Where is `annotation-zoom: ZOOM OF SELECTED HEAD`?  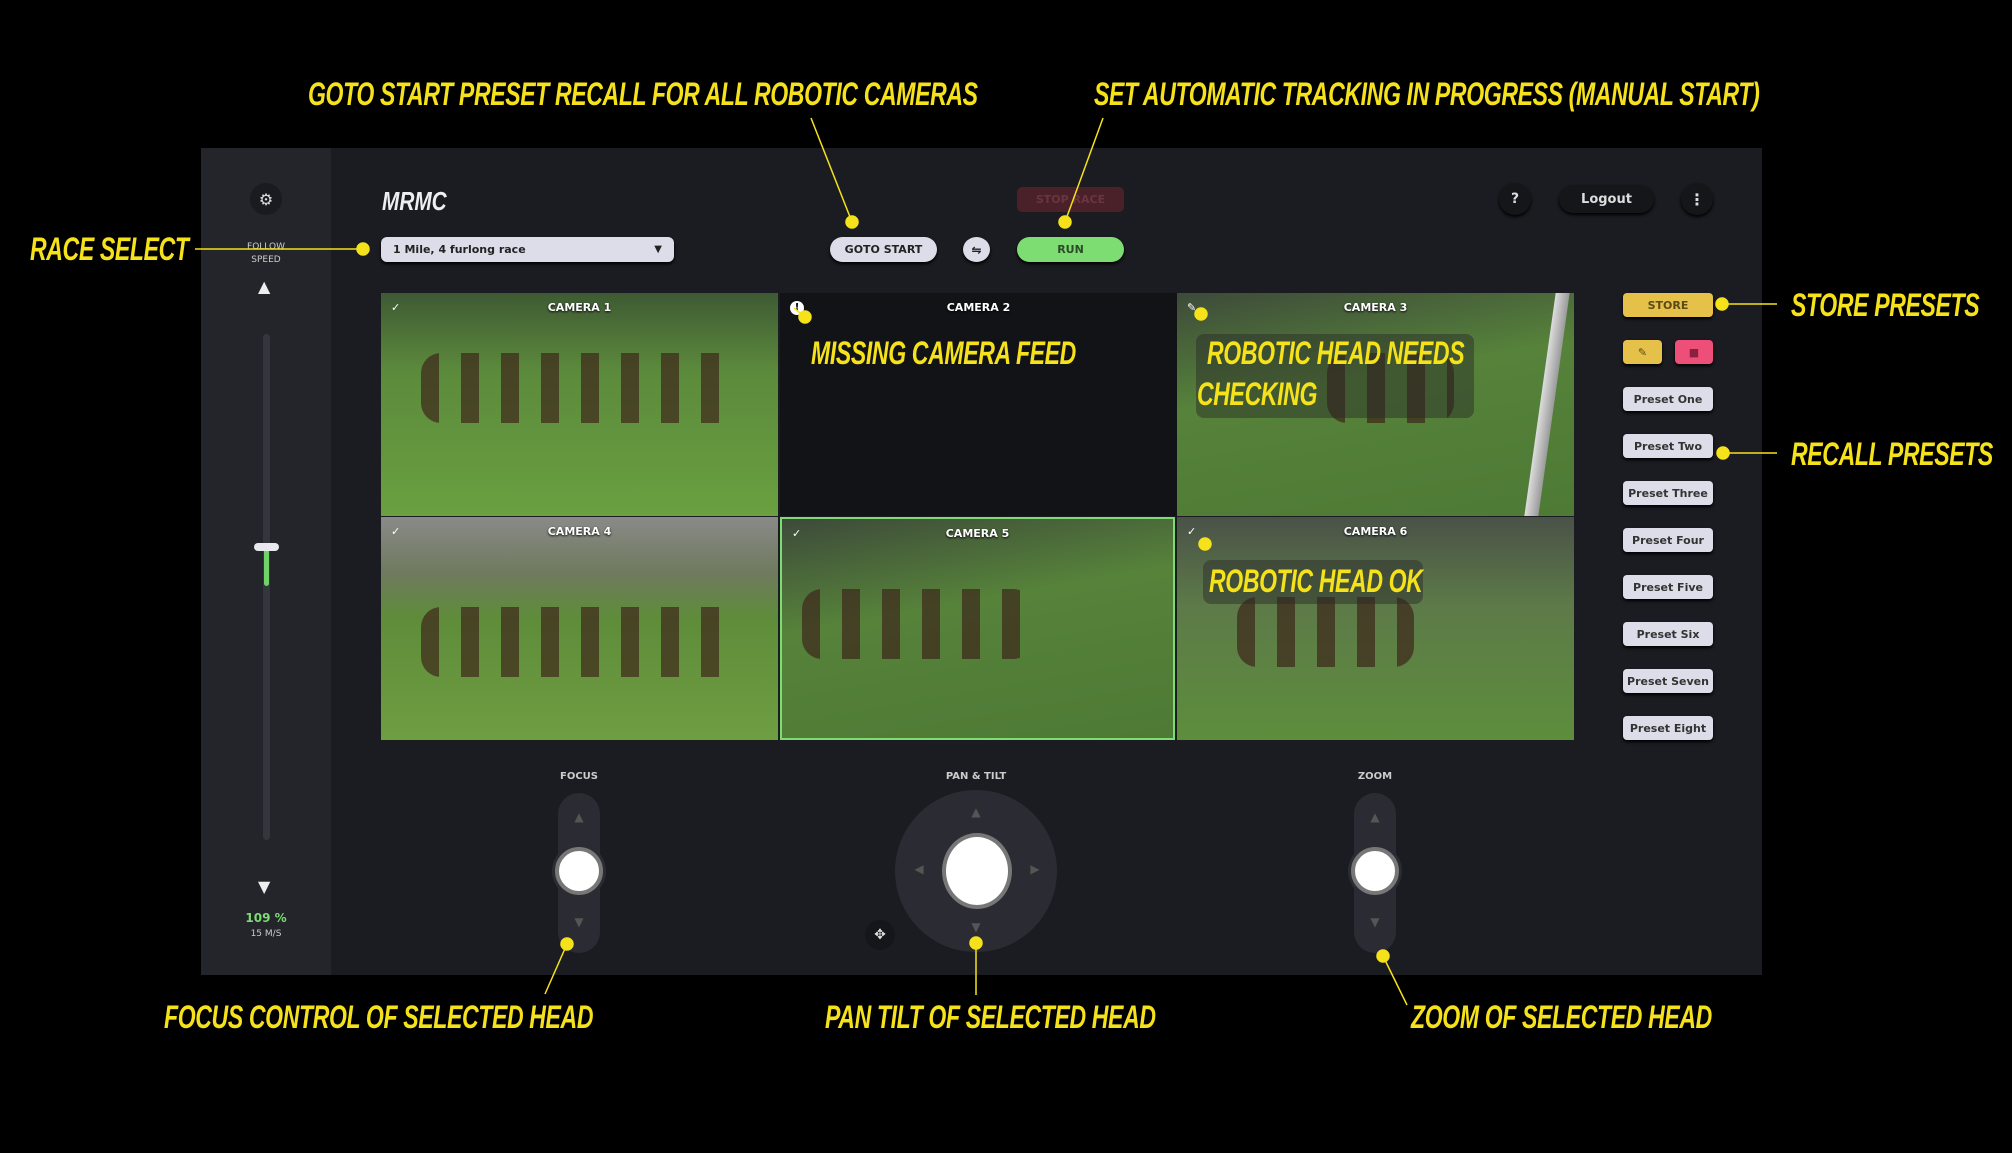 annotation-zoom: ZOOM OF SELECTED HEAD is located at coordinates (1561, 1017).